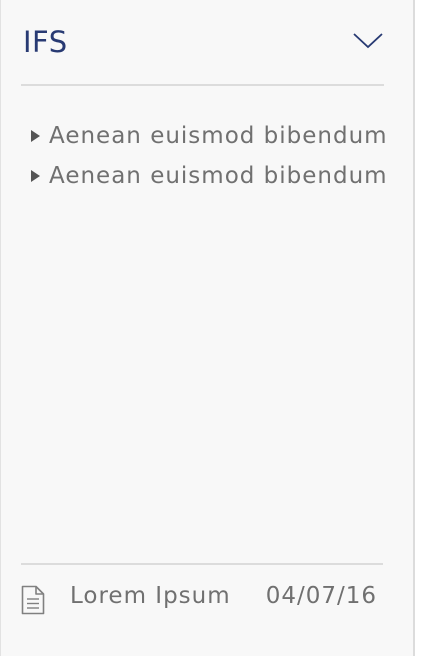 This screenshot has height=656, width=430. What do you see at coordinates (202, 43) in the screenshot?
I see `accordion-header: IFS` at bounding box center [202, 43].